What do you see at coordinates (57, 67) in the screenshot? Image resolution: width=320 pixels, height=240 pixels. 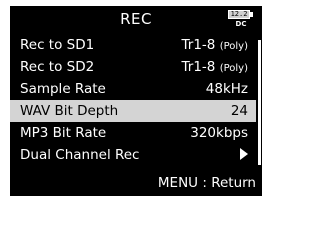 I see `menu-item-label: Rec to SD2` at bounding box center [57, 67].